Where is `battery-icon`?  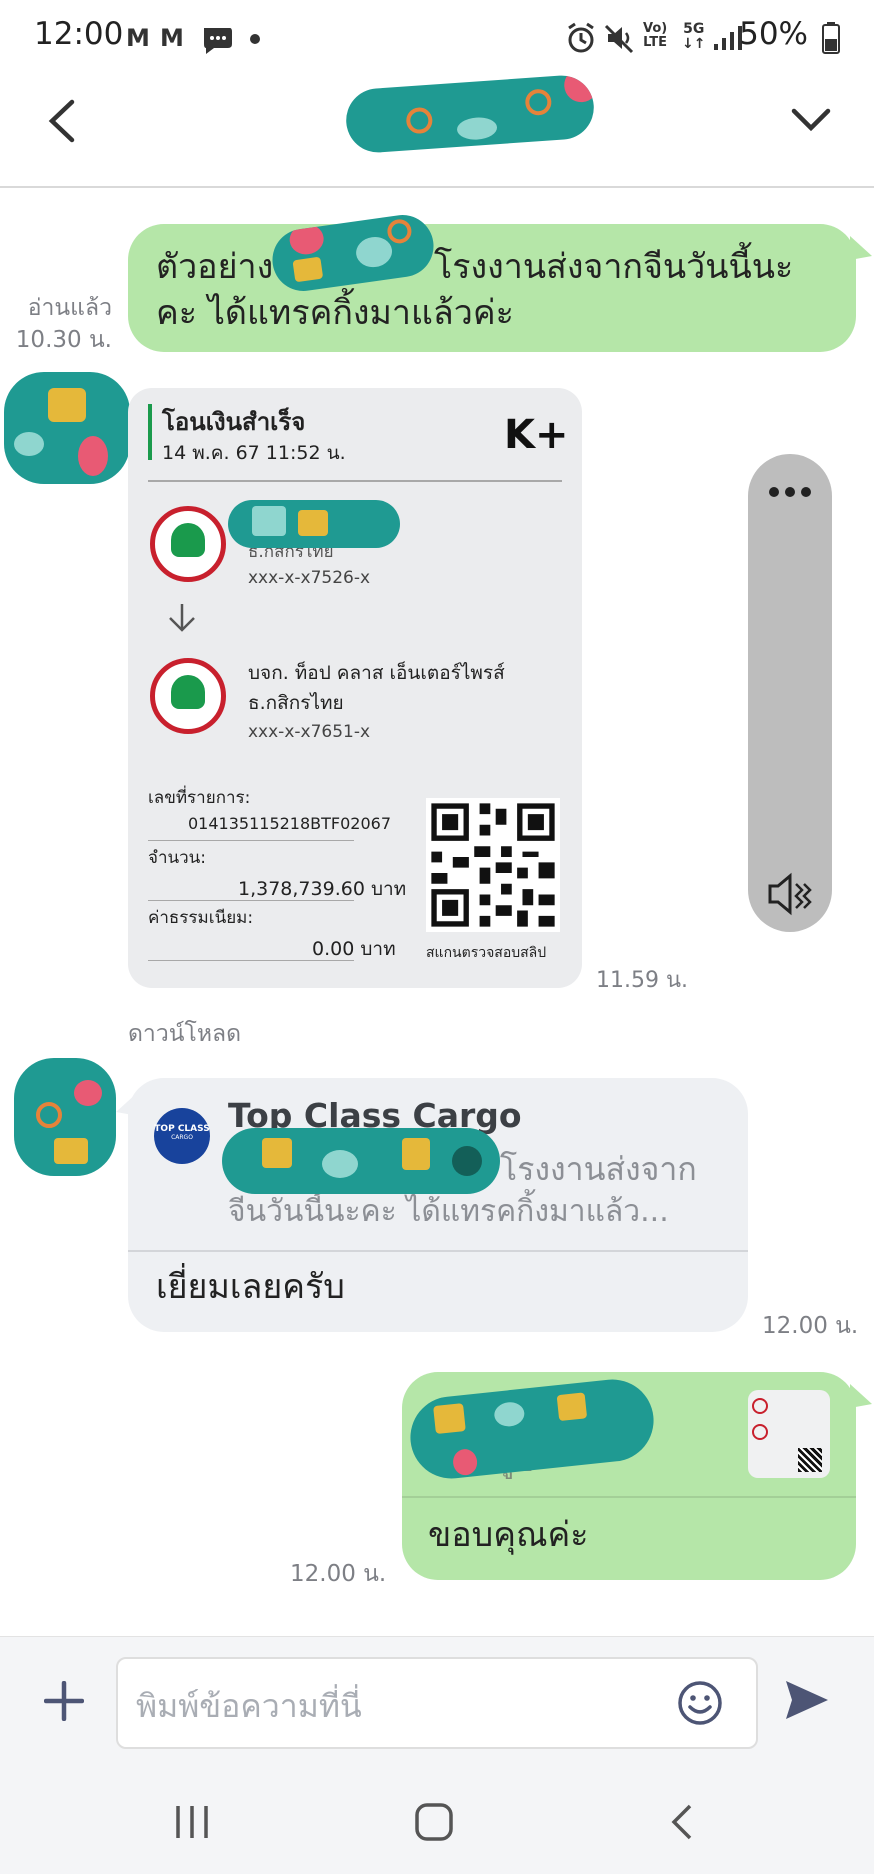
battery-icon is located at coordinates (831, 38).